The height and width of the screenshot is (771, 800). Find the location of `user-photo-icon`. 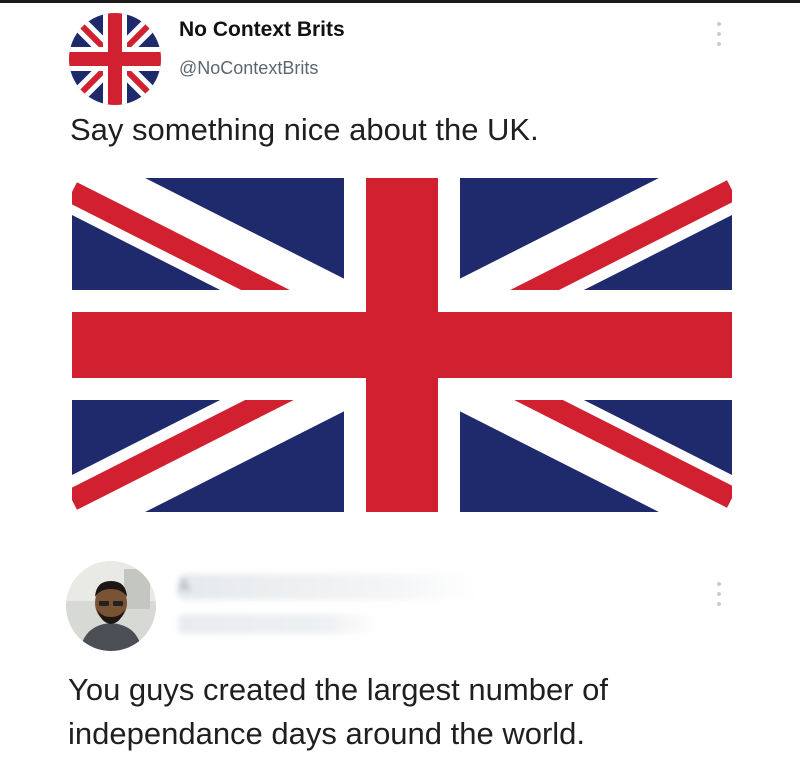

user-photo-icon is located at coordinates (111, 606).